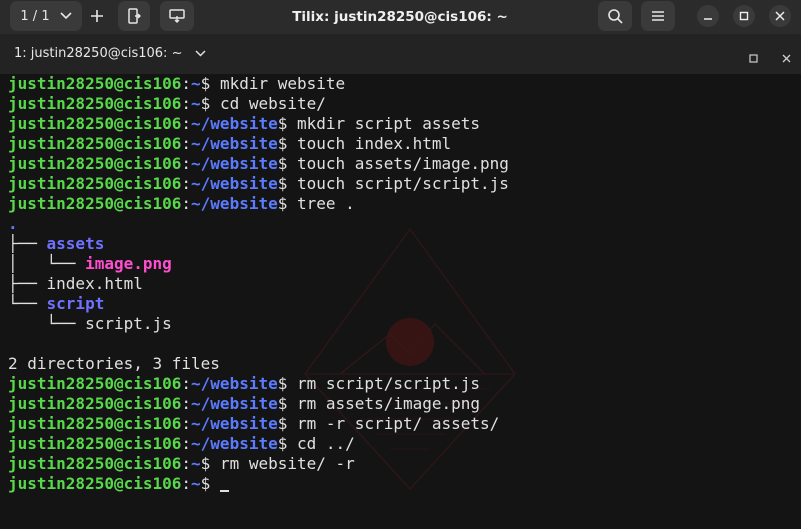 Image resolution: width=801 pixels, height=529 pixels. I want to click on terminal-tab: 1: justin28250@cis106: ~, so click(110, 53).